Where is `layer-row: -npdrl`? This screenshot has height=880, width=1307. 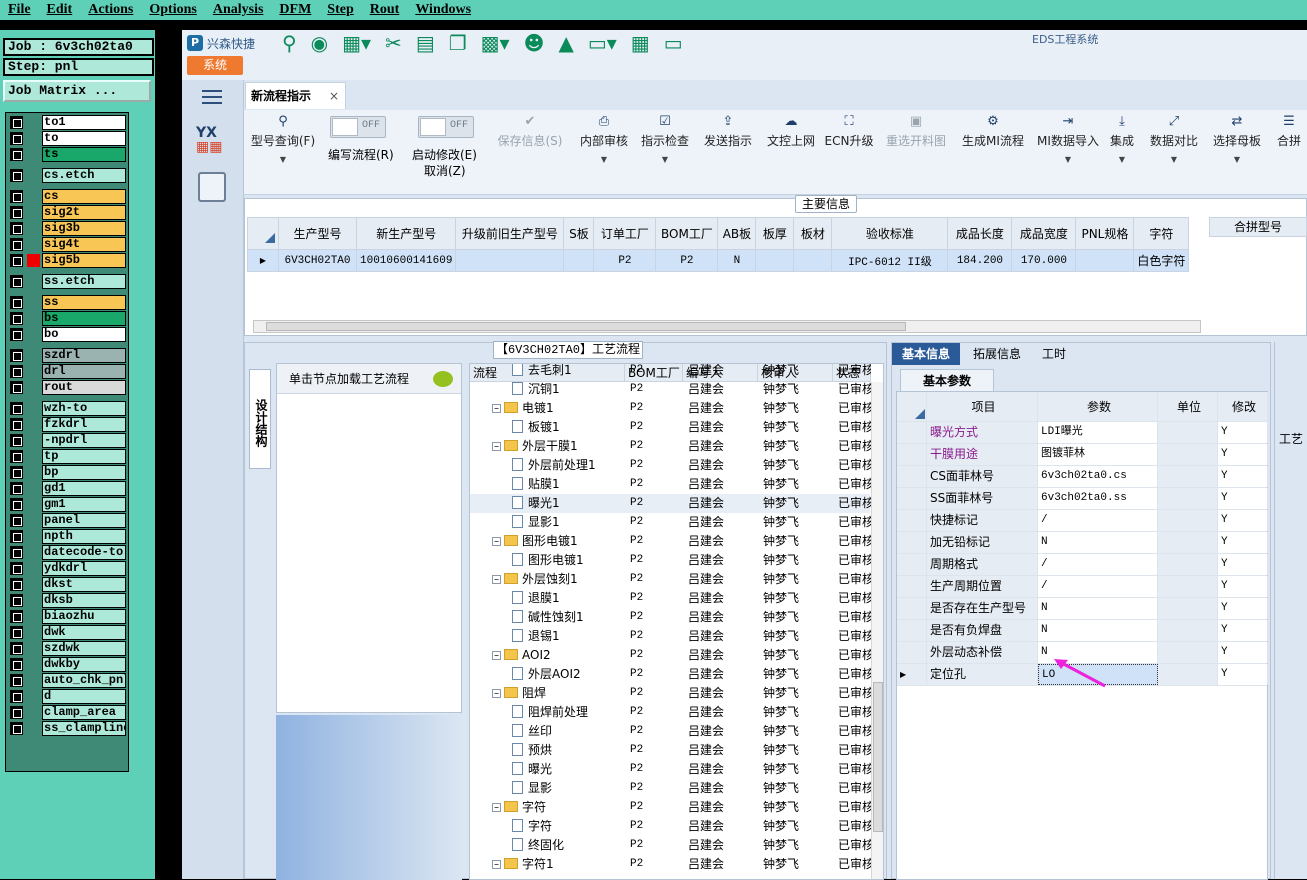
layer-row: -npdrl is located at coordinates (67, 440).